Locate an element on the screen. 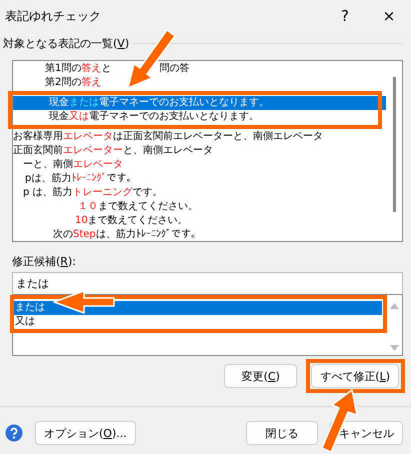  list-item: 10まで数えてください。 is located at coordinates (199, 221).